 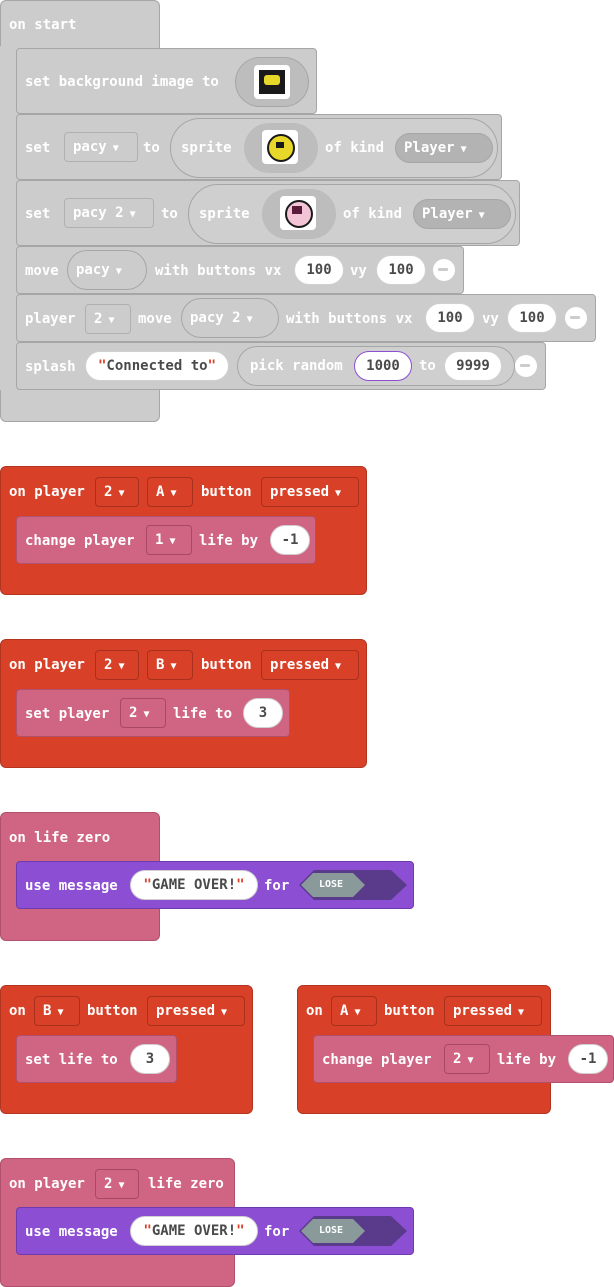 I want to click on pick-random-reporter: pick random 1000 to 9999, so click(x=376, y=366).